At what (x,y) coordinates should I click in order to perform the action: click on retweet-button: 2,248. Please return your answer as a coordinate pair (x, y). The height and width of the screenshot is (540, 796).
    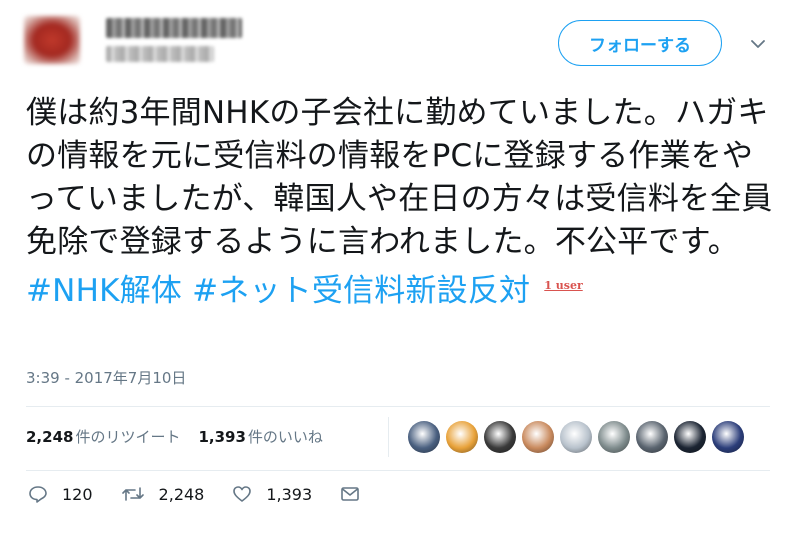
    Looking at the image, I should click on (163, 494).